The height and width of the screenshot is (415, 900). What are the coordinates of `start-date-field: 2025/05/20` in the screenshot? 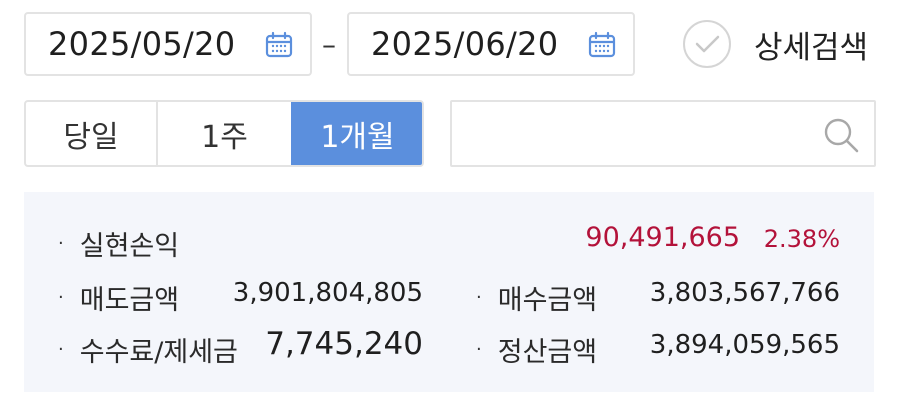 It's located at (168, 44).